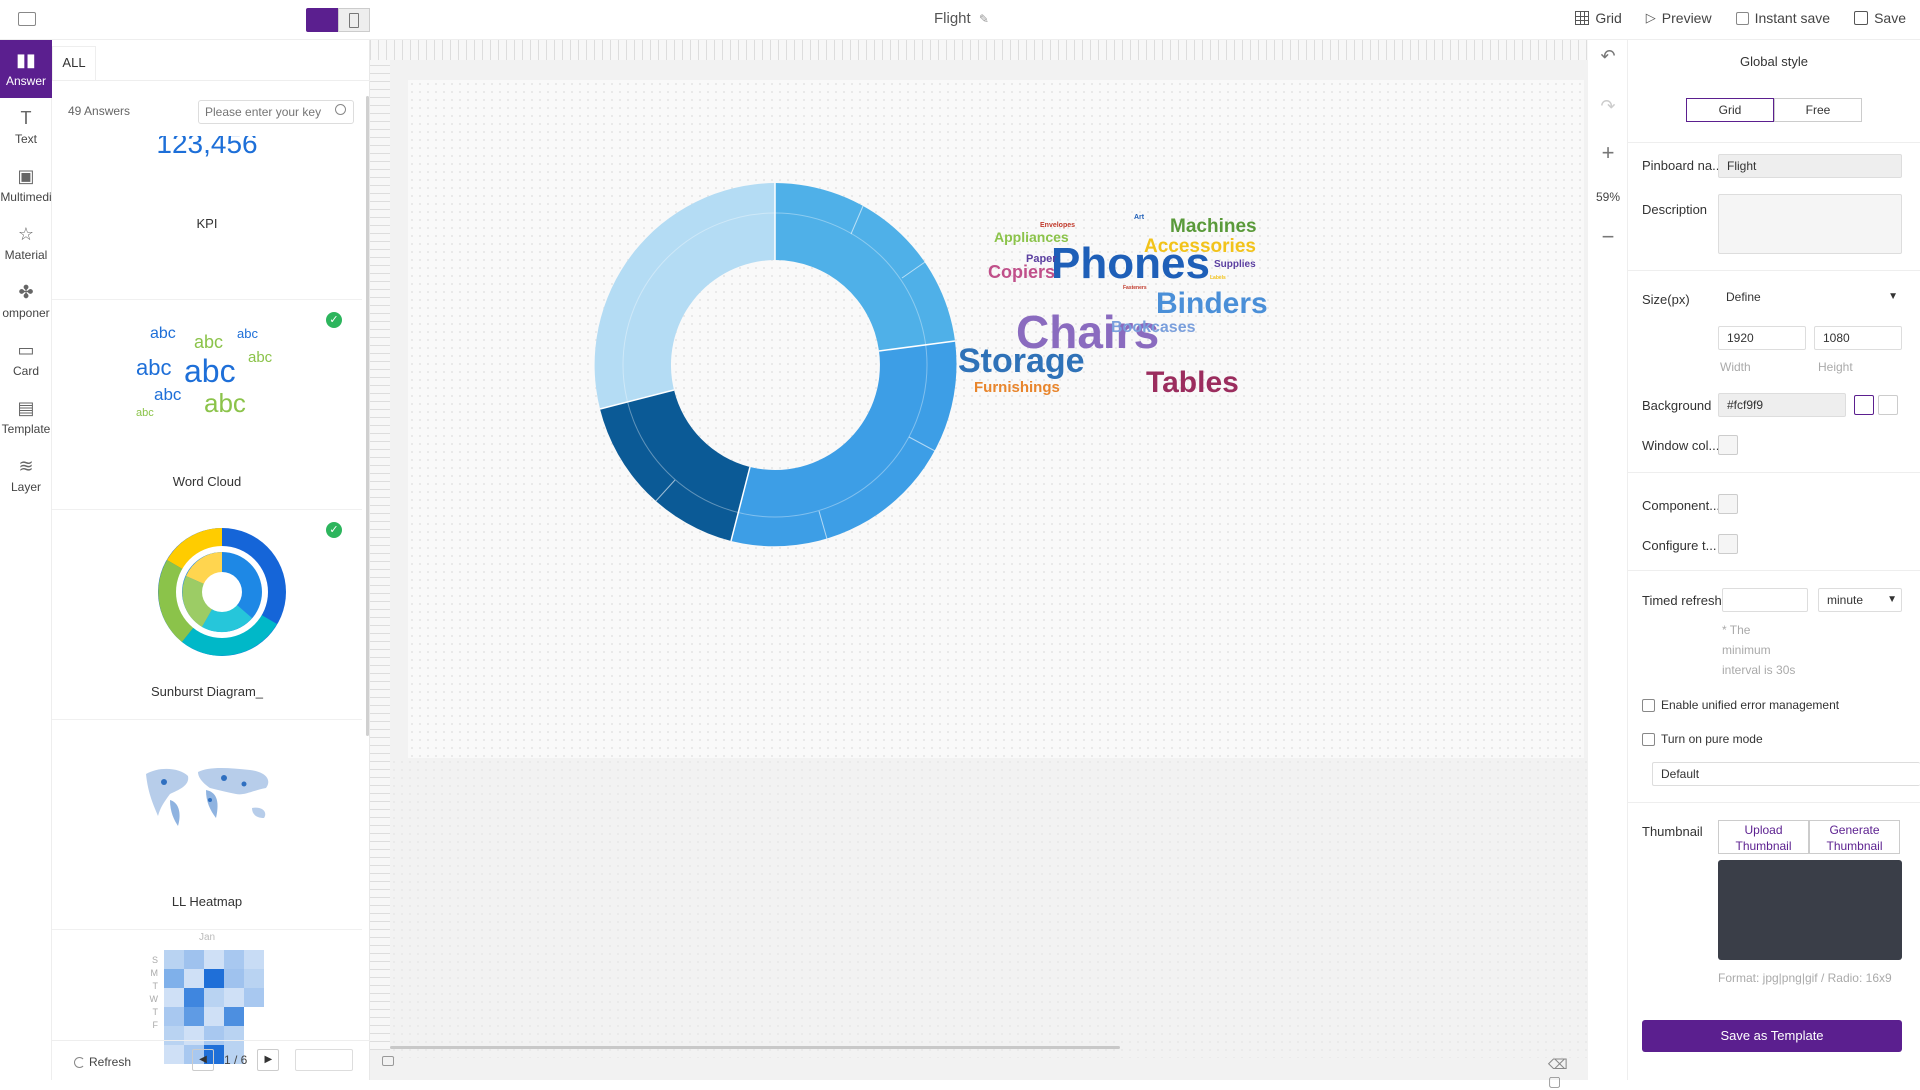 The height and width of the screenshot is (1090, 1920). What do you see at coordinates (367, 416) in the screenshot?
I see `panel-scrollbar` at bounding box center [367, 416].